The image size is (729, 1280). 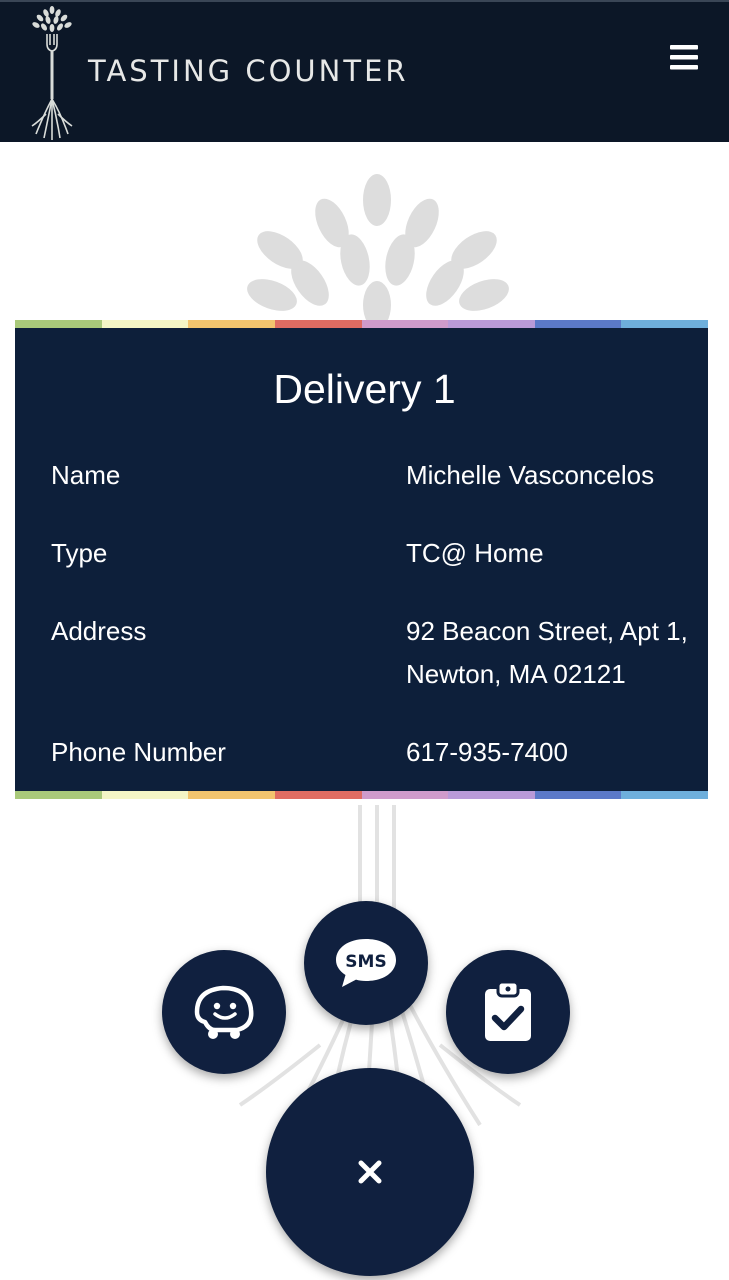 What do you see at coordinates (138, 752) in the screenshot?
I see `phone-number-label: Phone Number` at bounding box center [138, 752].